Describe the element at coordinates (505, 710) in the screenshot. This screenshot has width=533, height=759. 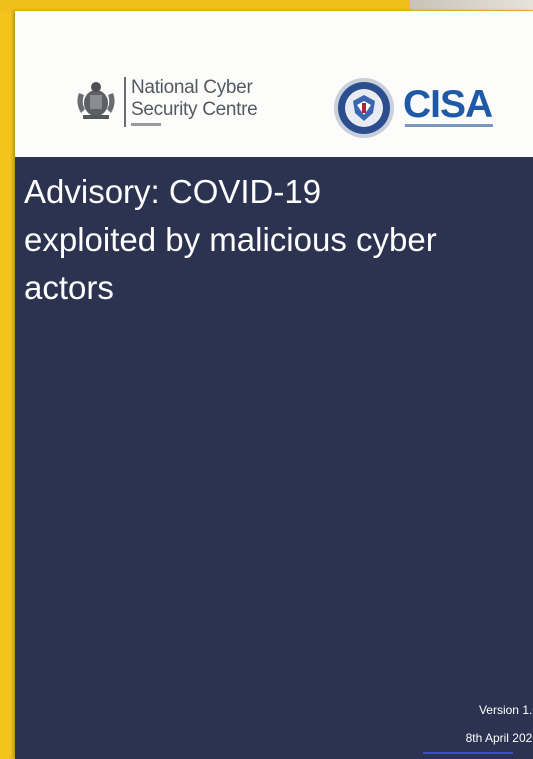
I see `document-version: Version 1.0` at that location.